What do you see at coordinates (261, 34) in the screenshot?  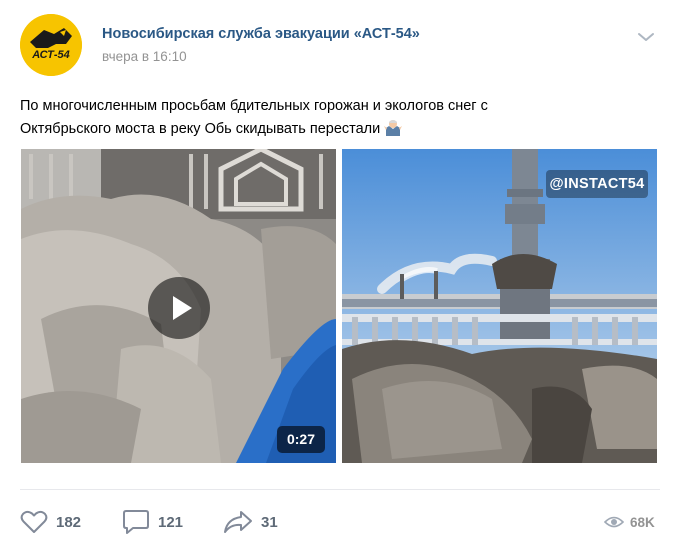 I see `post-author-link: Новосибирская служба эвакуации «АСТ-54»` at bounding box center [261, 34].